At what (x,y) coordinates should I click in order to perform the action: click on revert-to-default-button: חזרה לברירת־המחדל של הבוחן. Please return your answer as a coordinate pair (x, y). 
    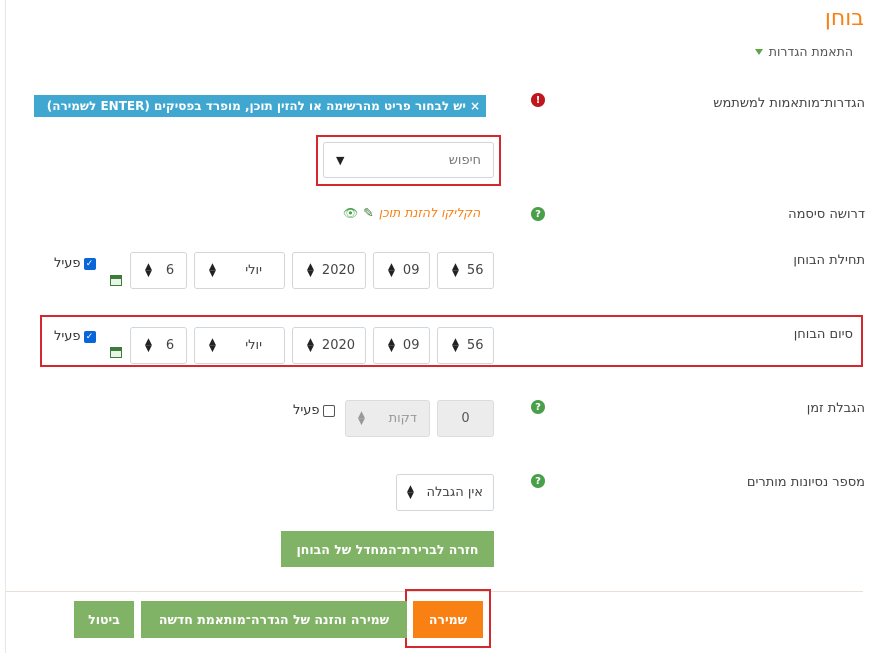
    Looking at the image, I should click on (387, 549).